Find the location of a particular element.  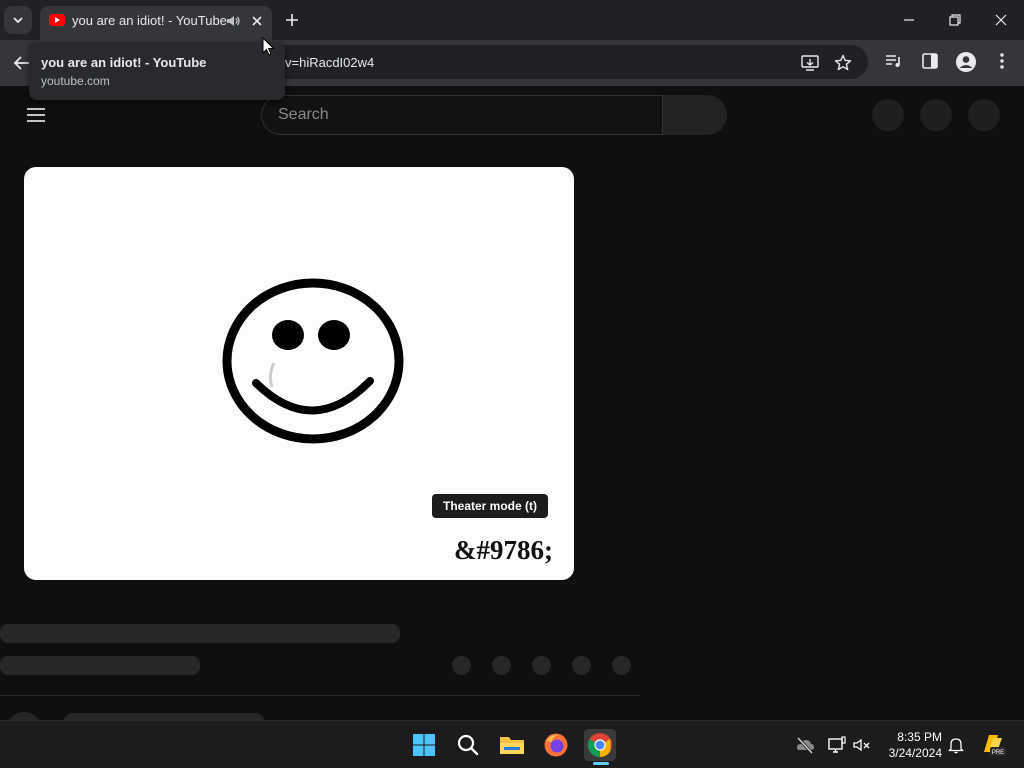

tab-title: you are an idiot! - YouTube is located at coordinates (149, 20).